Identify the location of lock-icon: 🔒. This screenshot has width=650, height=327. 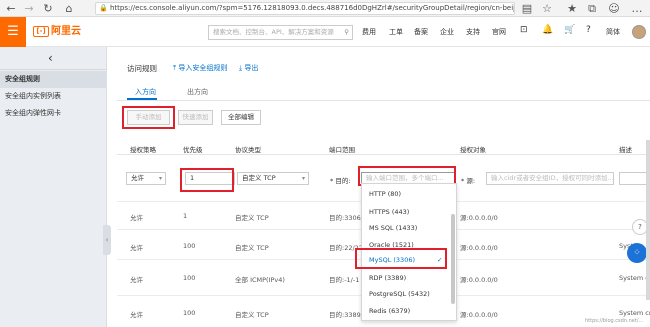
(103, 8).